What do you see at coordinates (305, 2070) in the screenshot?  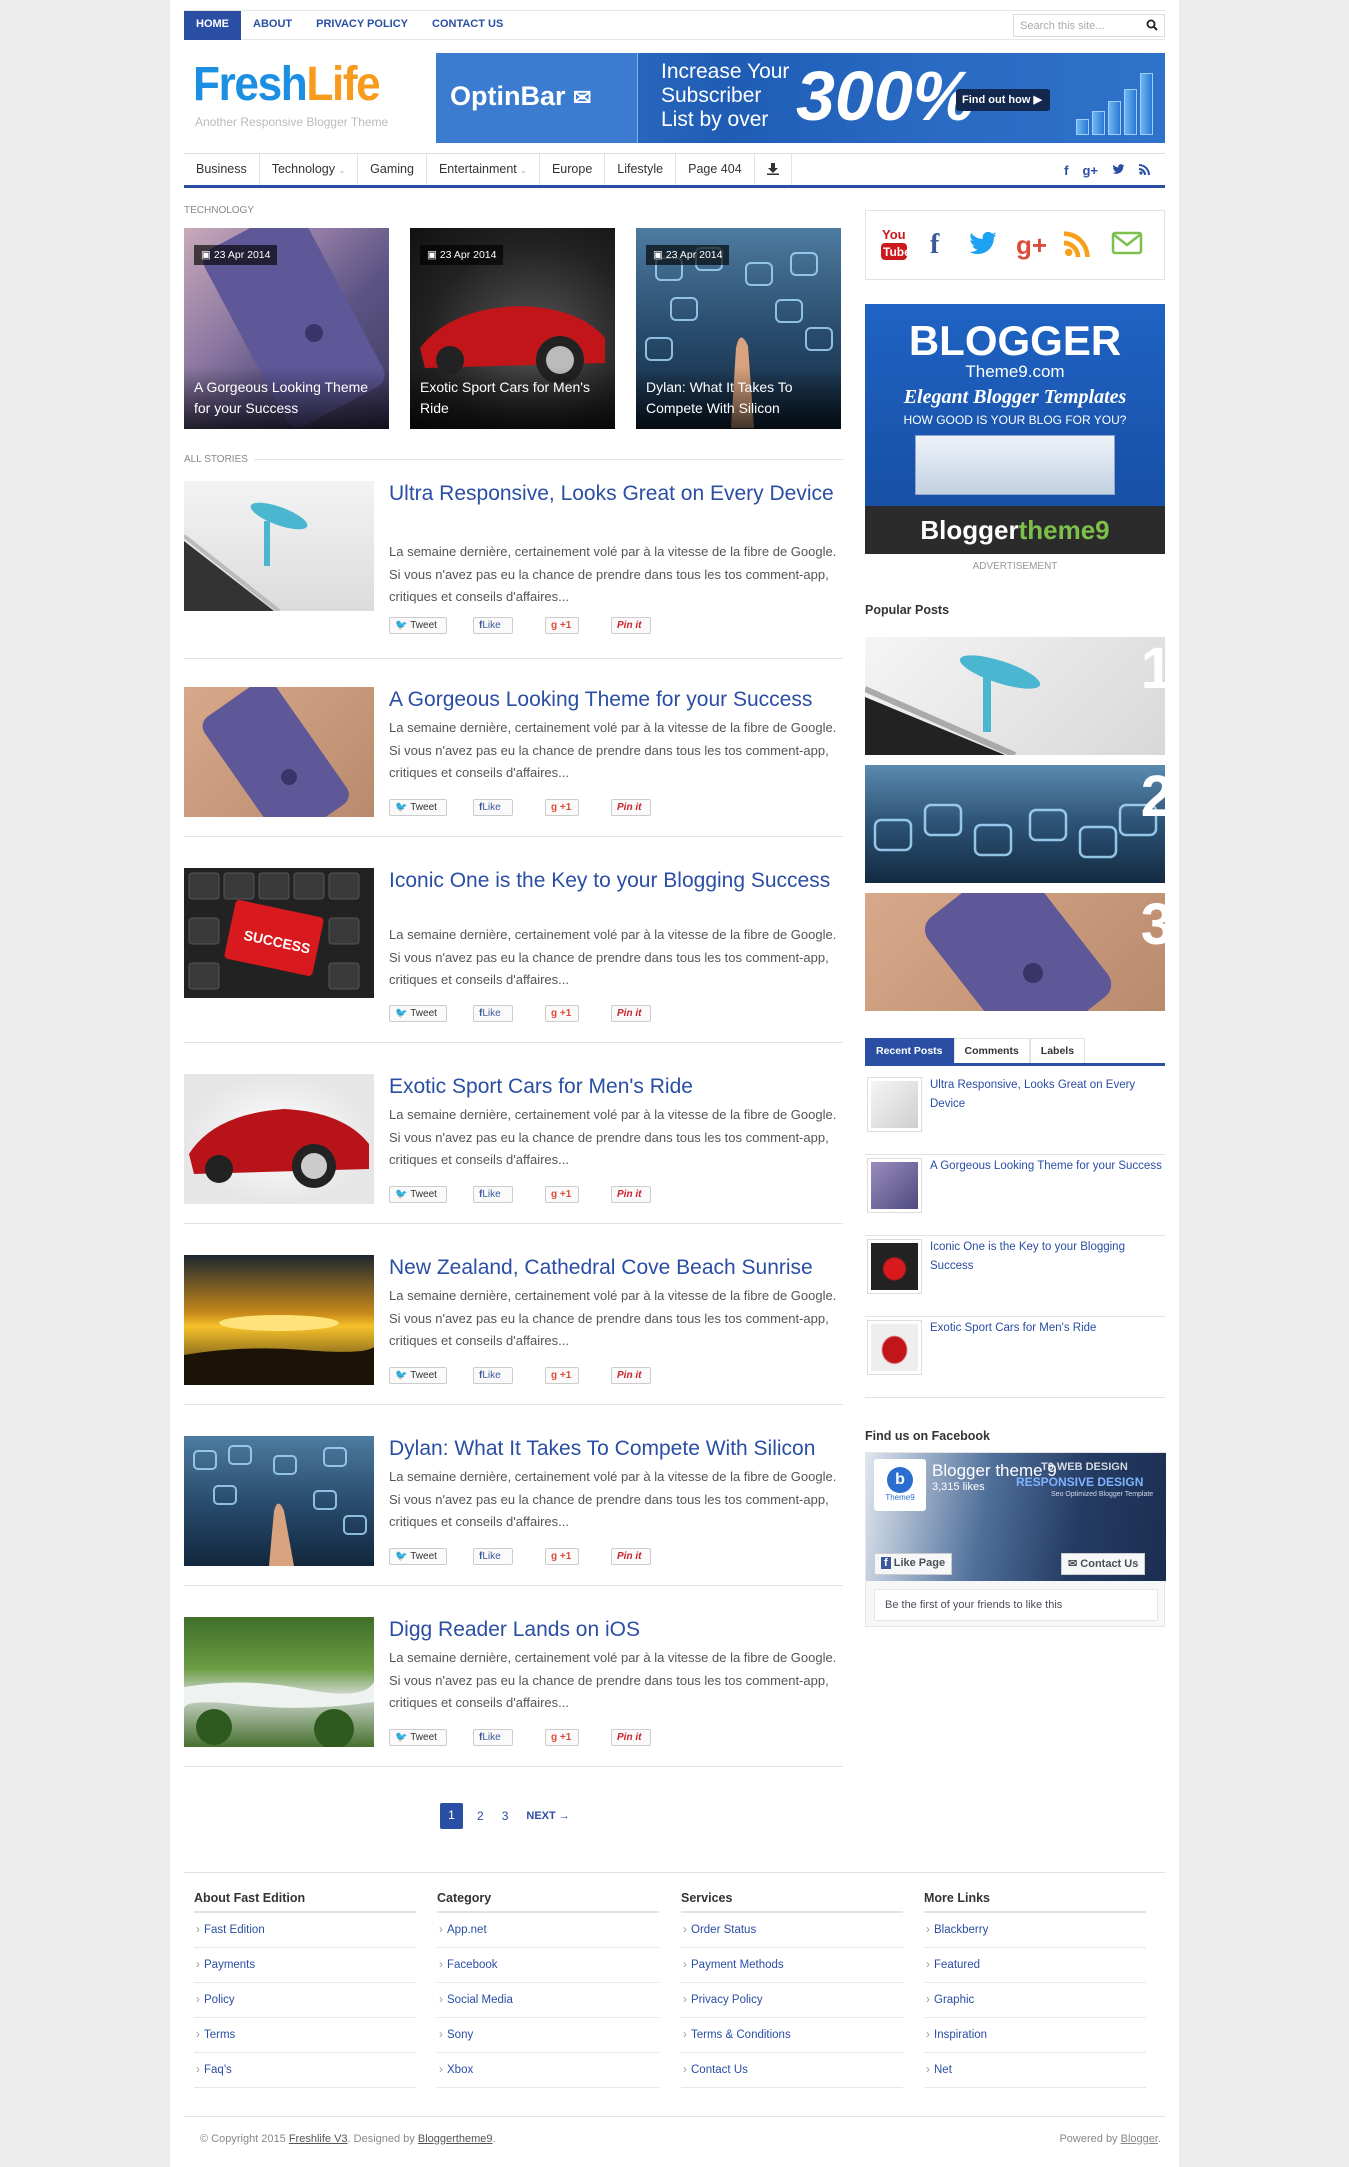 I see `footer-link: Faq's` at bounding box center [305, 2070].